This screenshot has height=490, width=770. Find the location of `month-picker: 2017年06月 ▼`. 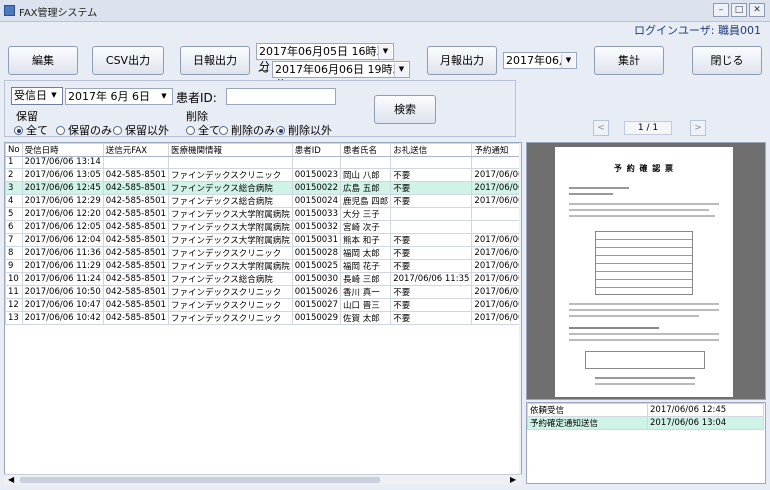

month-picker: 2017年06月 ▼ is located at coordinates (540, 60).